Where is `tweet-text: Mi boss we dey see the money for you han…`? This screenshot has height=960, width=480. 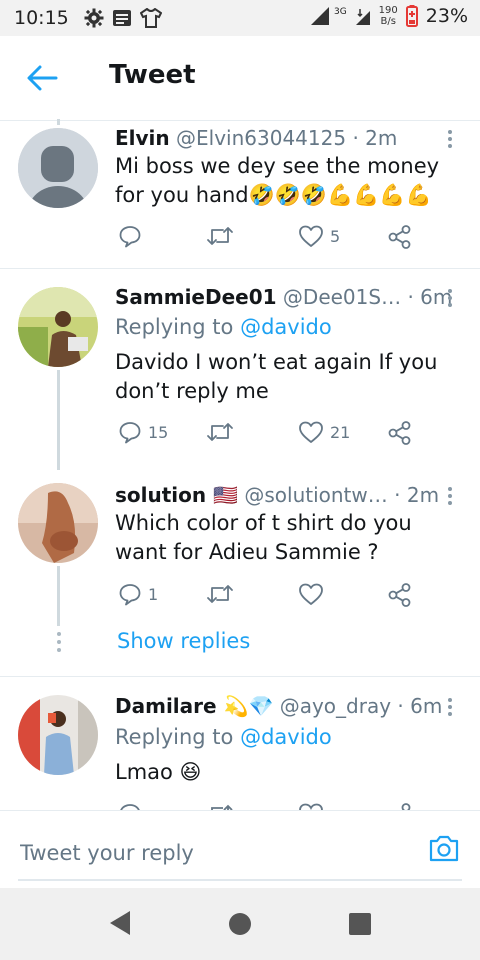
tweet-text: Mi boss we dey see the money for you han… is located at coordinates (277, 180).